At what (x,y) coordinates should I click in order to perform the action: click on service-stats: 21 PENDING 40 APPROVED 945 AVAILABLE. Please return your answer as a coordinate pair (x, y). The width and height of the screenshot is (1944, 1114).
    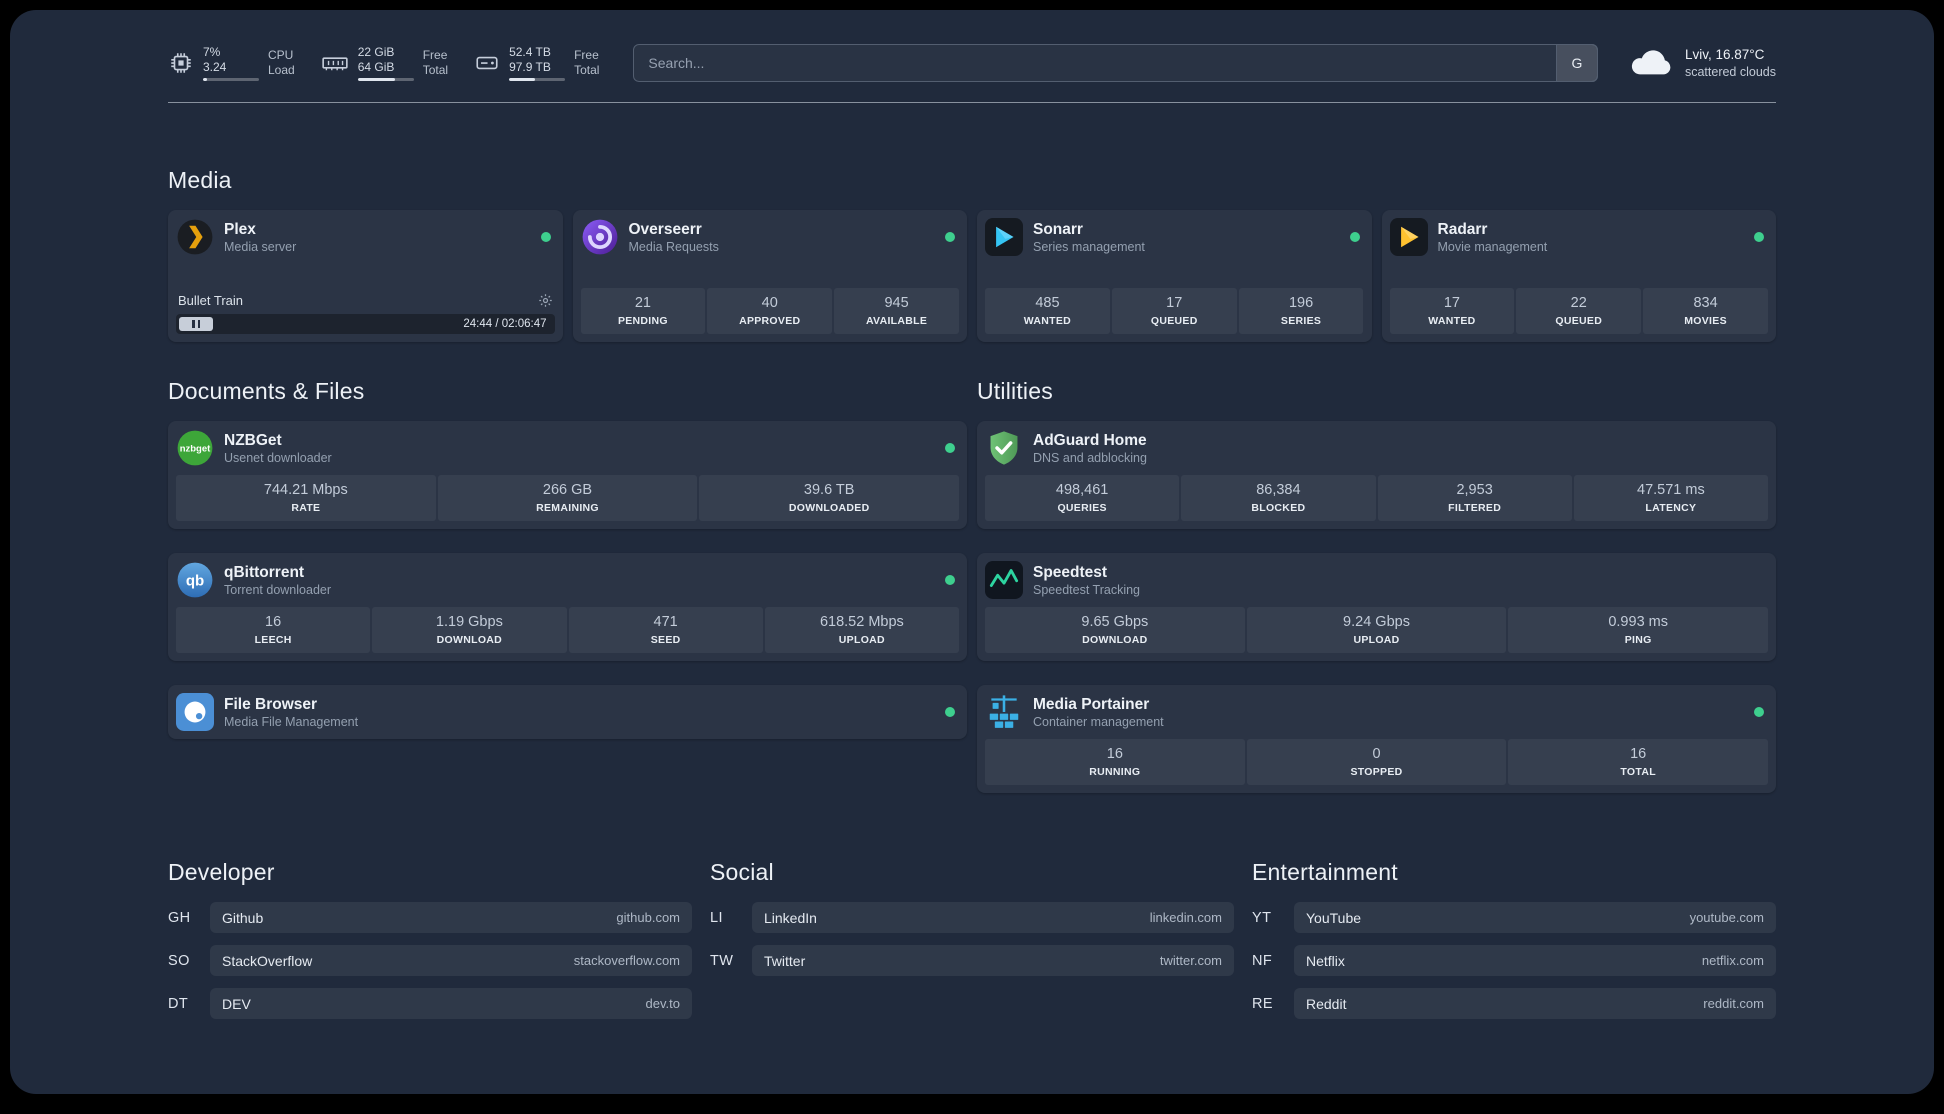
    Looking at the image, I should click on (770, 311).